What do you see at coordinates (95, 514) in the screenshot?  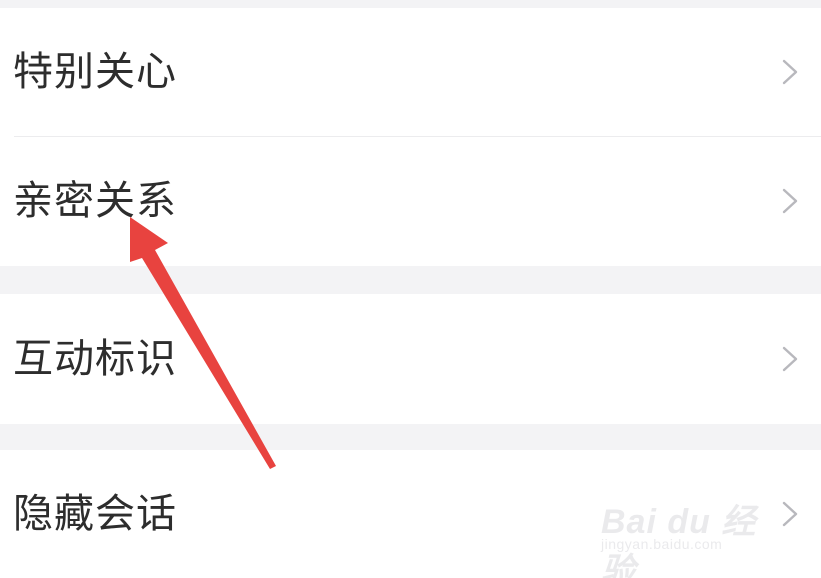 I see `menu-item-label: 隐藏会话` at bounding box center [95, 514].